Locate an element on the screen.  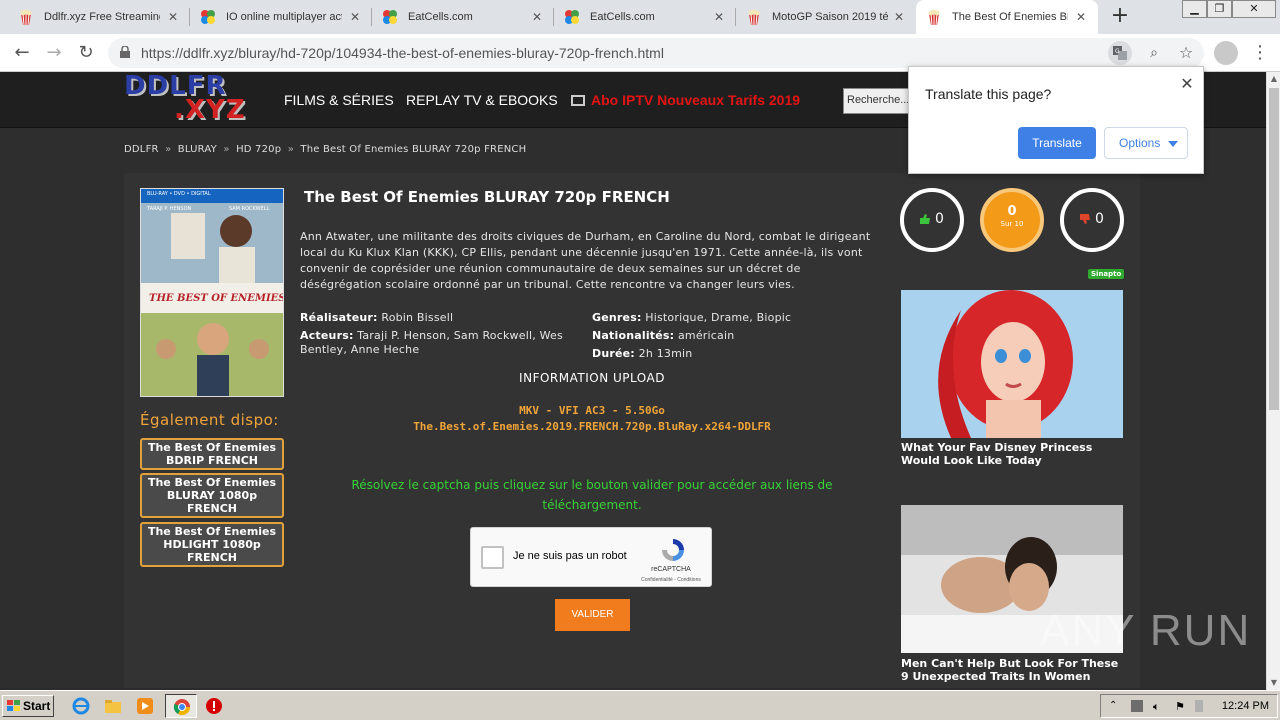
genres-row: Genres: Historique, Drame, Biopic is located at coordinates (737, 318).